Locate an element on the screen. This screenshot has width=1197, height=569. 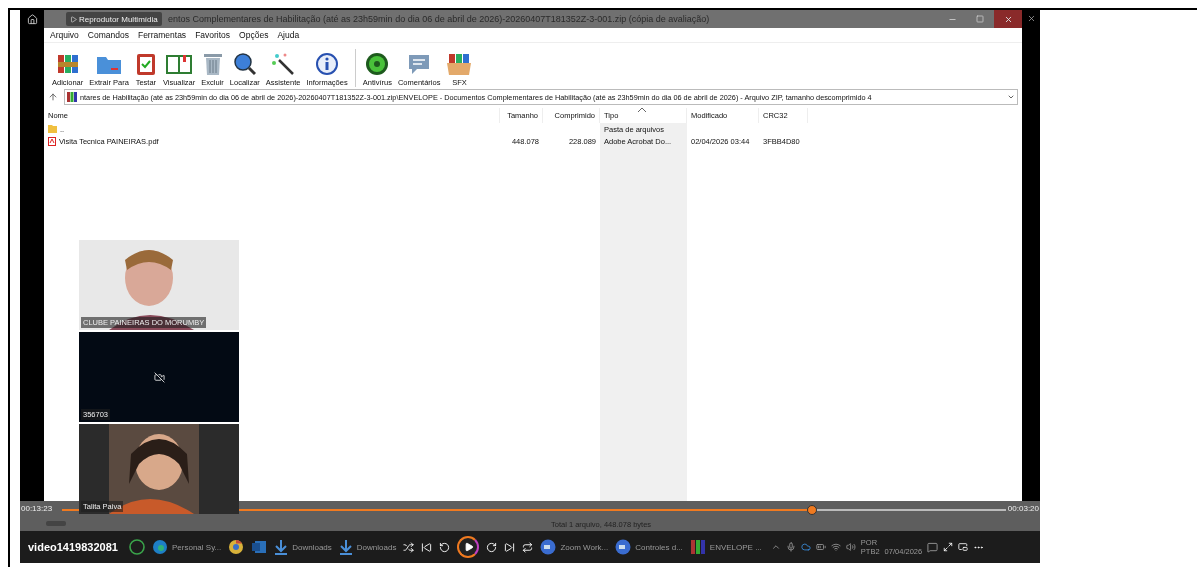
clipboard-icon is located at coordinates (145, 64).